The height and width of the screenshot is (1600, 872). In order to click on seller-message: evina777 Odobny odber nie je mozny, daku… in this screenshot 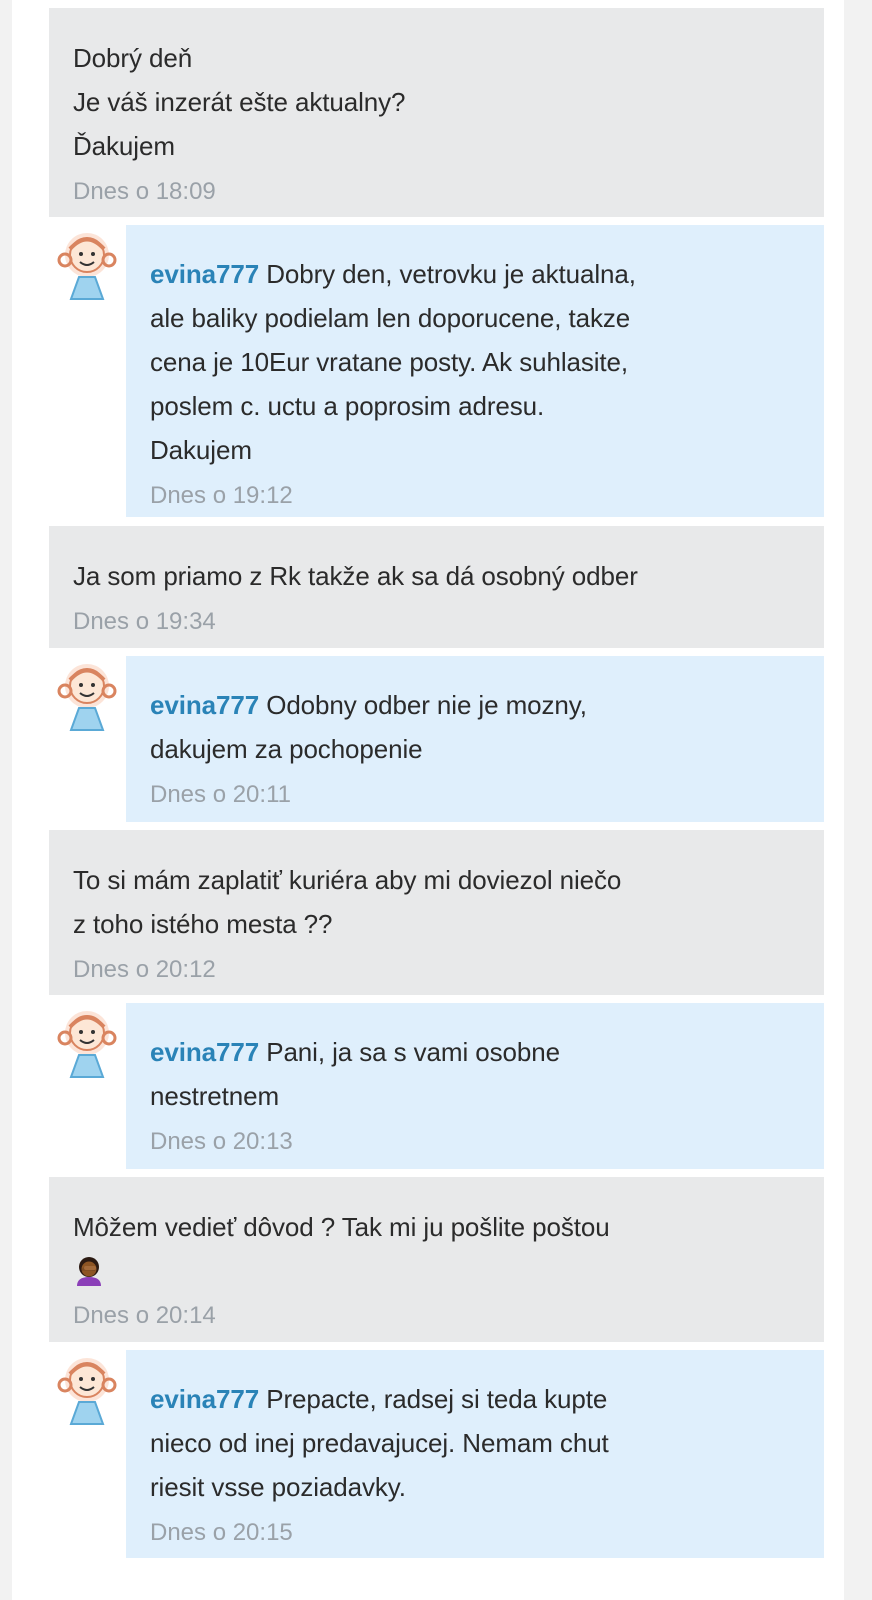, I will do `click(475, 739)`.